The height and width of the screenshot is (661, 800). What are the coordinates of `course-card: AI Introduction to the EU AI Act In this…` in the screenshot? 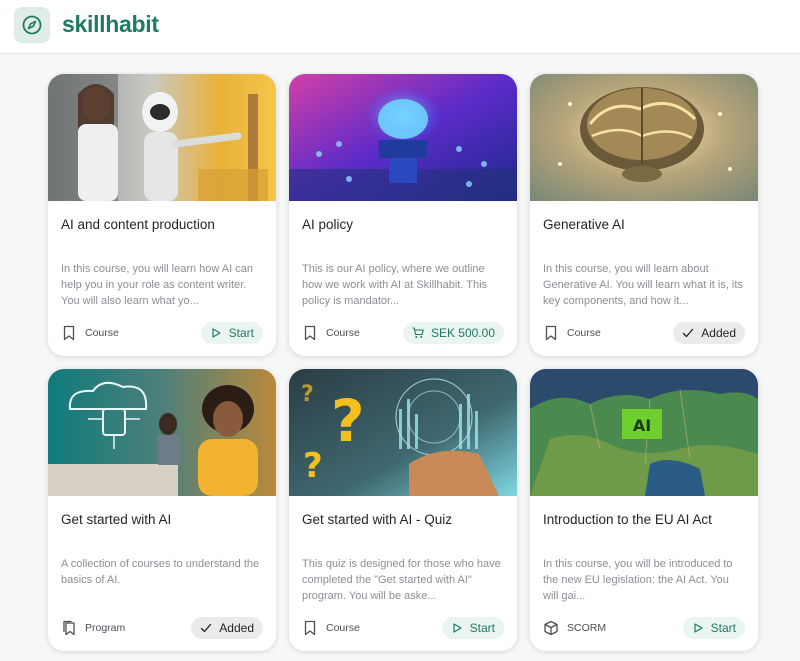 It's located at (644, 510).